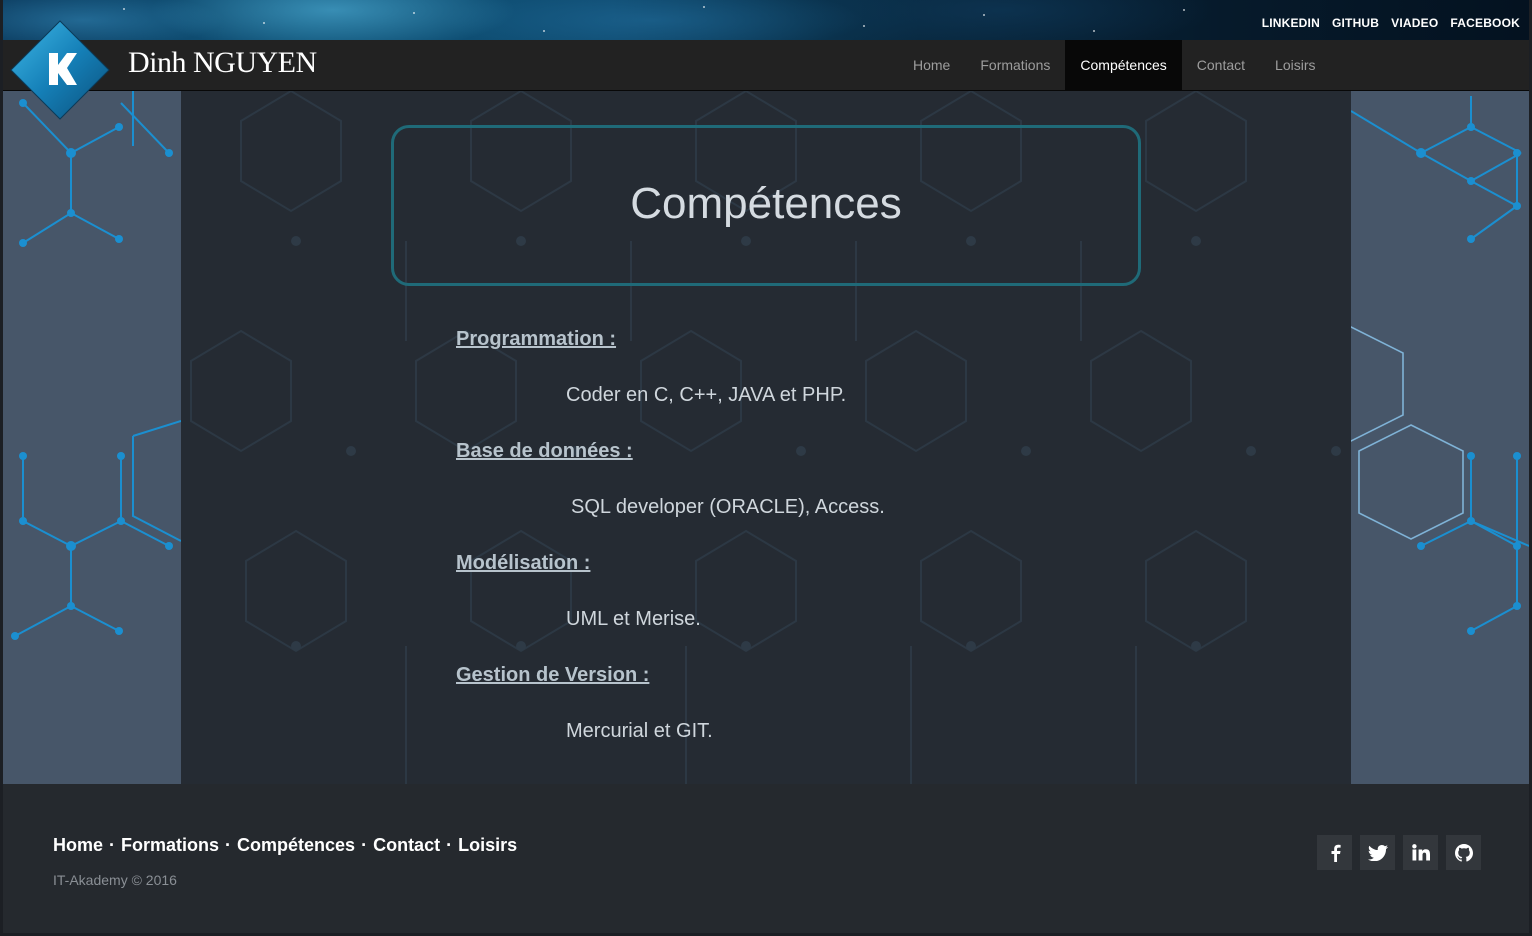 This screenshot has height=936, width=1532. Describe the element at coordinates (931, 65) in the screenshot. I see `nav-home: Home` at that location.